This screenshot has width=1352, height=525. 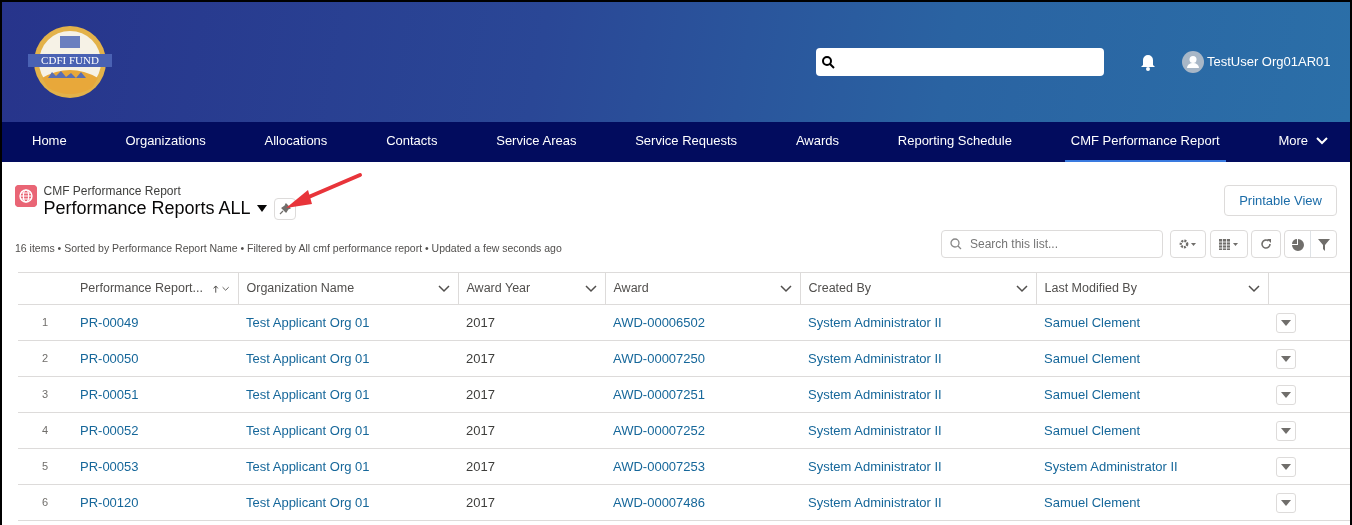 What do you see at coordinates (1147, 62) in the screenshot?
I see `bell-icon` at bounding box center [1147, 62].